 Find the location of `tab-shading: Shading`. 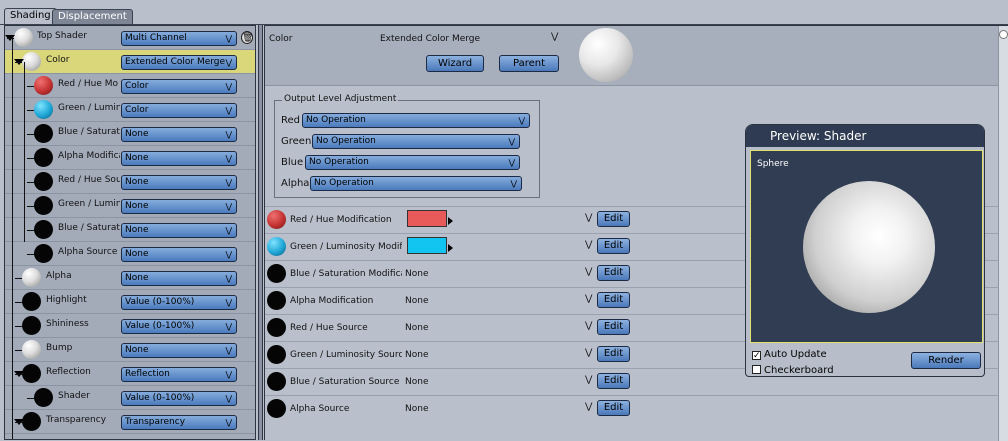

tab-shading: Shading is located at coordinates (30, 16).